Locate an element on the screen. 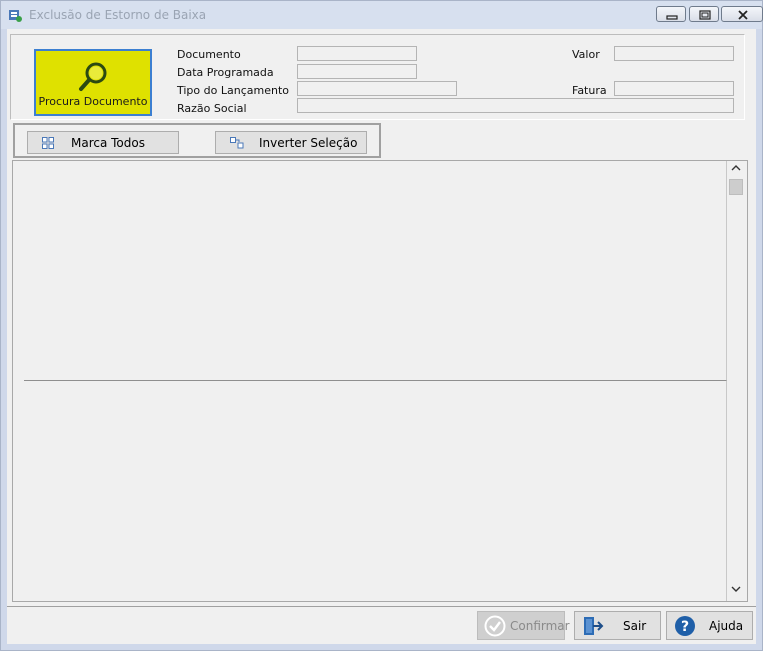 The image size is (763, 651). confirm-label: Confirmar is located at coordinates (540, 626).